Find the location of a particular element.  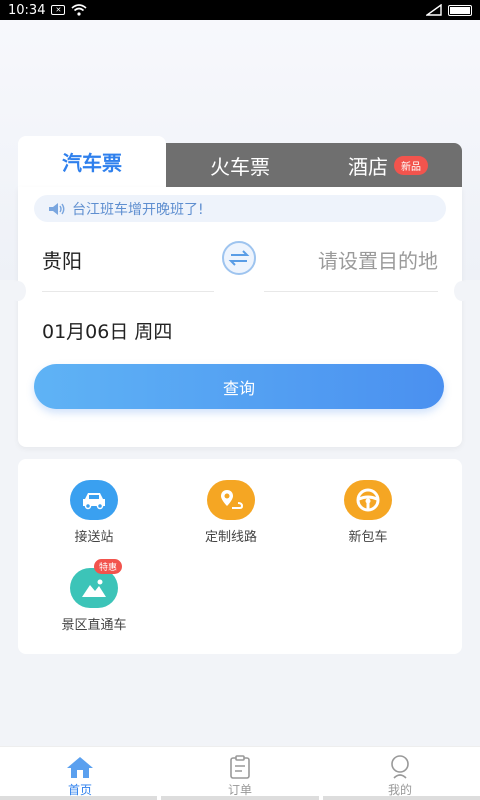

status-bar: 10:34 ✕ is located at coordinates (240, 10).